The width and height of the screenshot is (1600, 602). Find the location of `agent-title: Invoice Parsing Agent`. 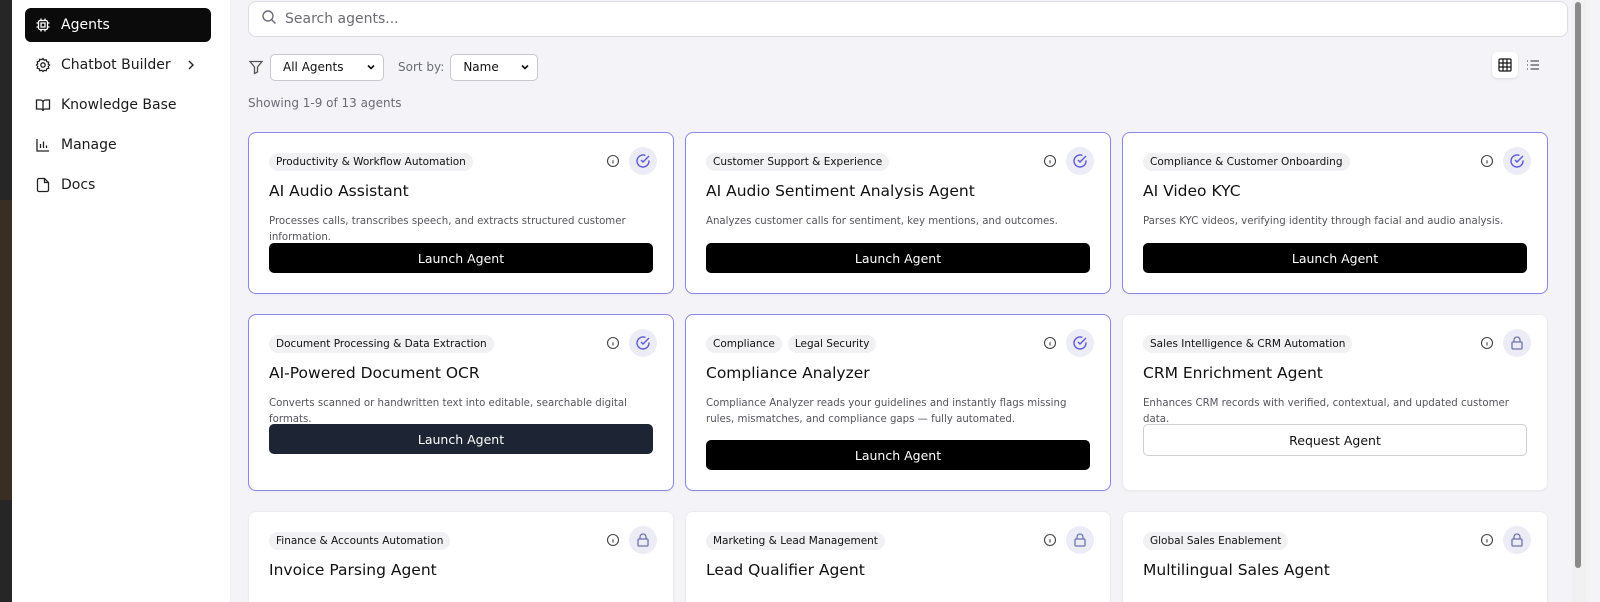

agent-title: Invoice Parsing Agent is located at coordinates (353, 570).